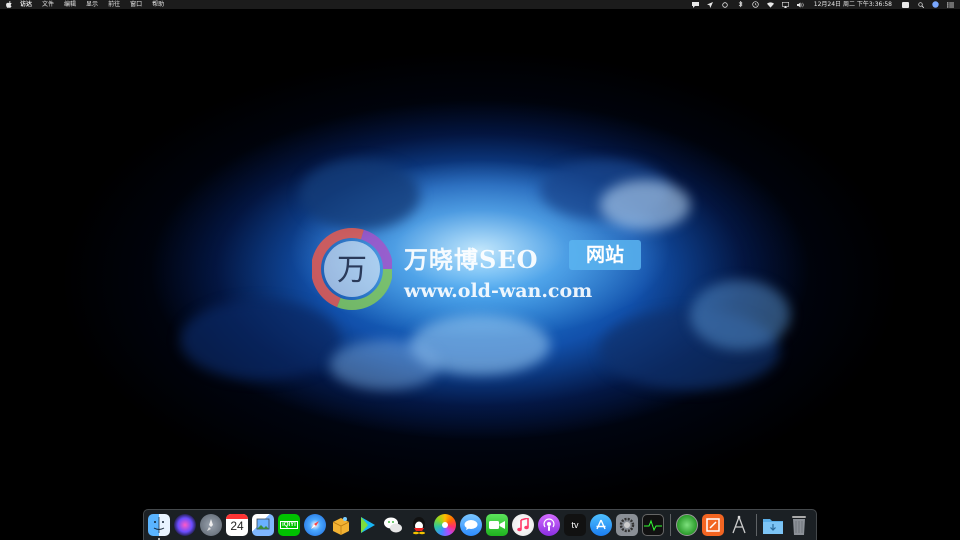  What do you see at coordinates (905, 4) in the screenshot?
I see `keyboard-input-icon` at bounding box center [905, 4].